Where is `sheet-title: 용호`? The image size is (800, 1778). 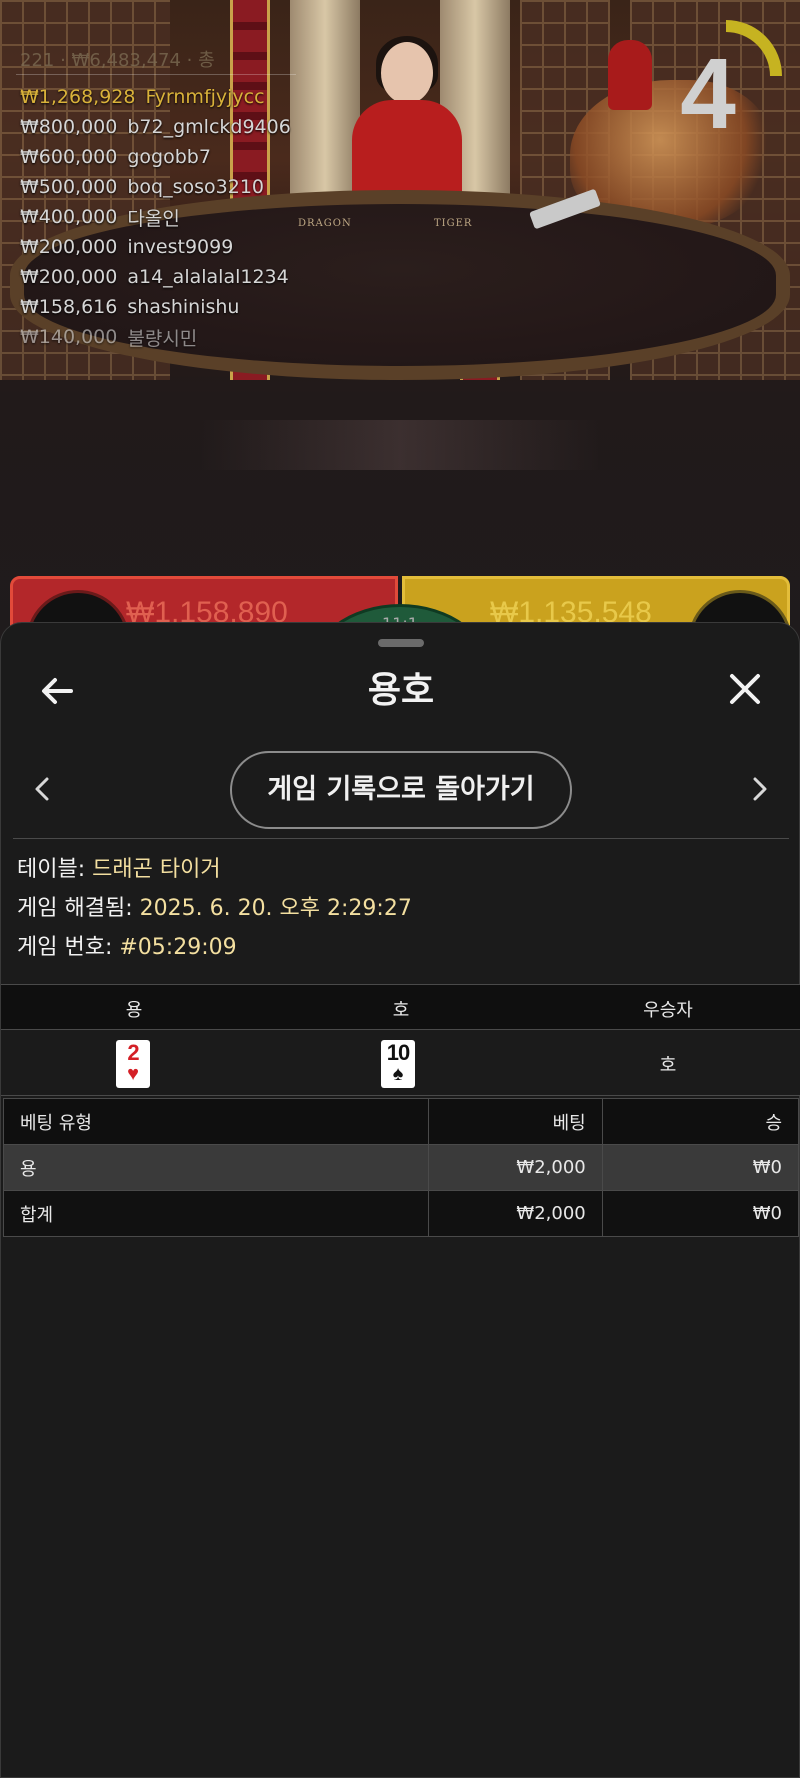 sheet-title: 용호 is located at coordinates (401, 690).